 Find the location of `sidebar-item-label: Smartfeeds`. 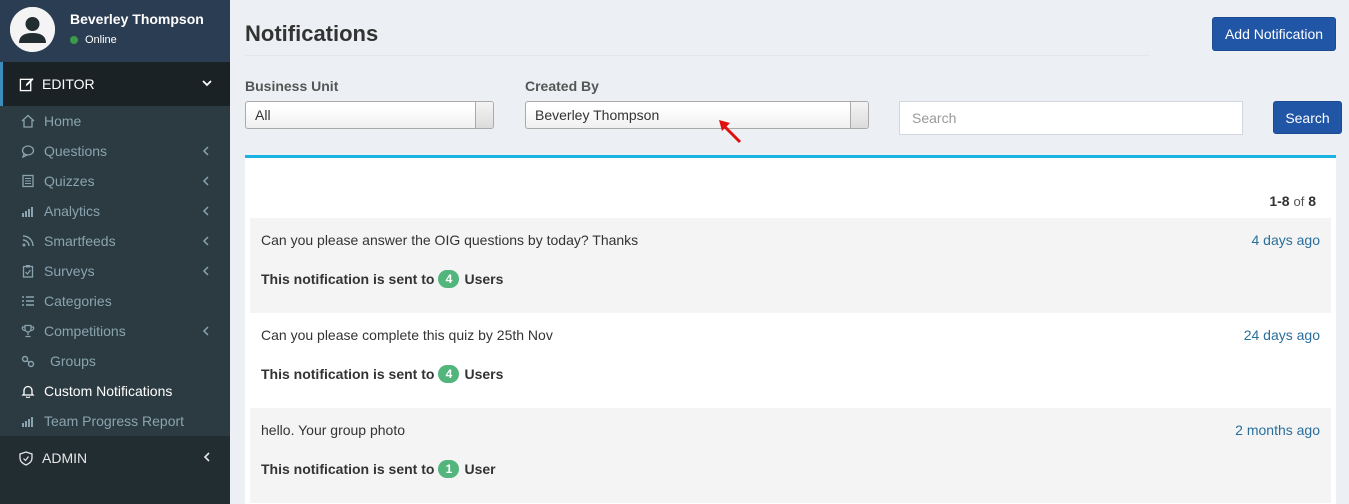

sidebar-item-label: Smartfeeds is located at coordinates (80, 241).